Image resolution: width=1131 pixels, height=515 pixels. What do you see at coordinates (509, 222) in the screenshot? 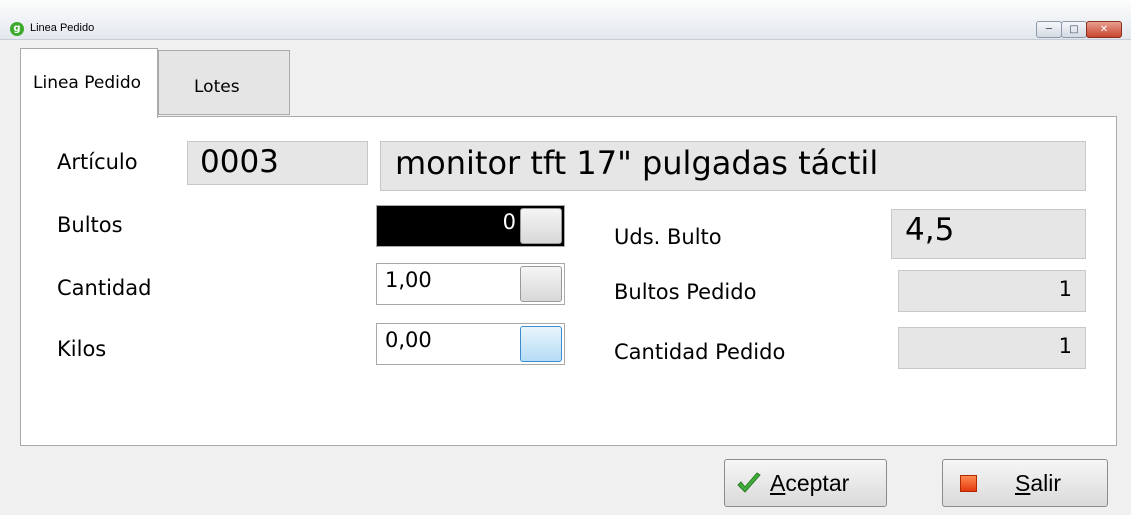
I see `bultos-value: 0` at bounding box center [509, 222].